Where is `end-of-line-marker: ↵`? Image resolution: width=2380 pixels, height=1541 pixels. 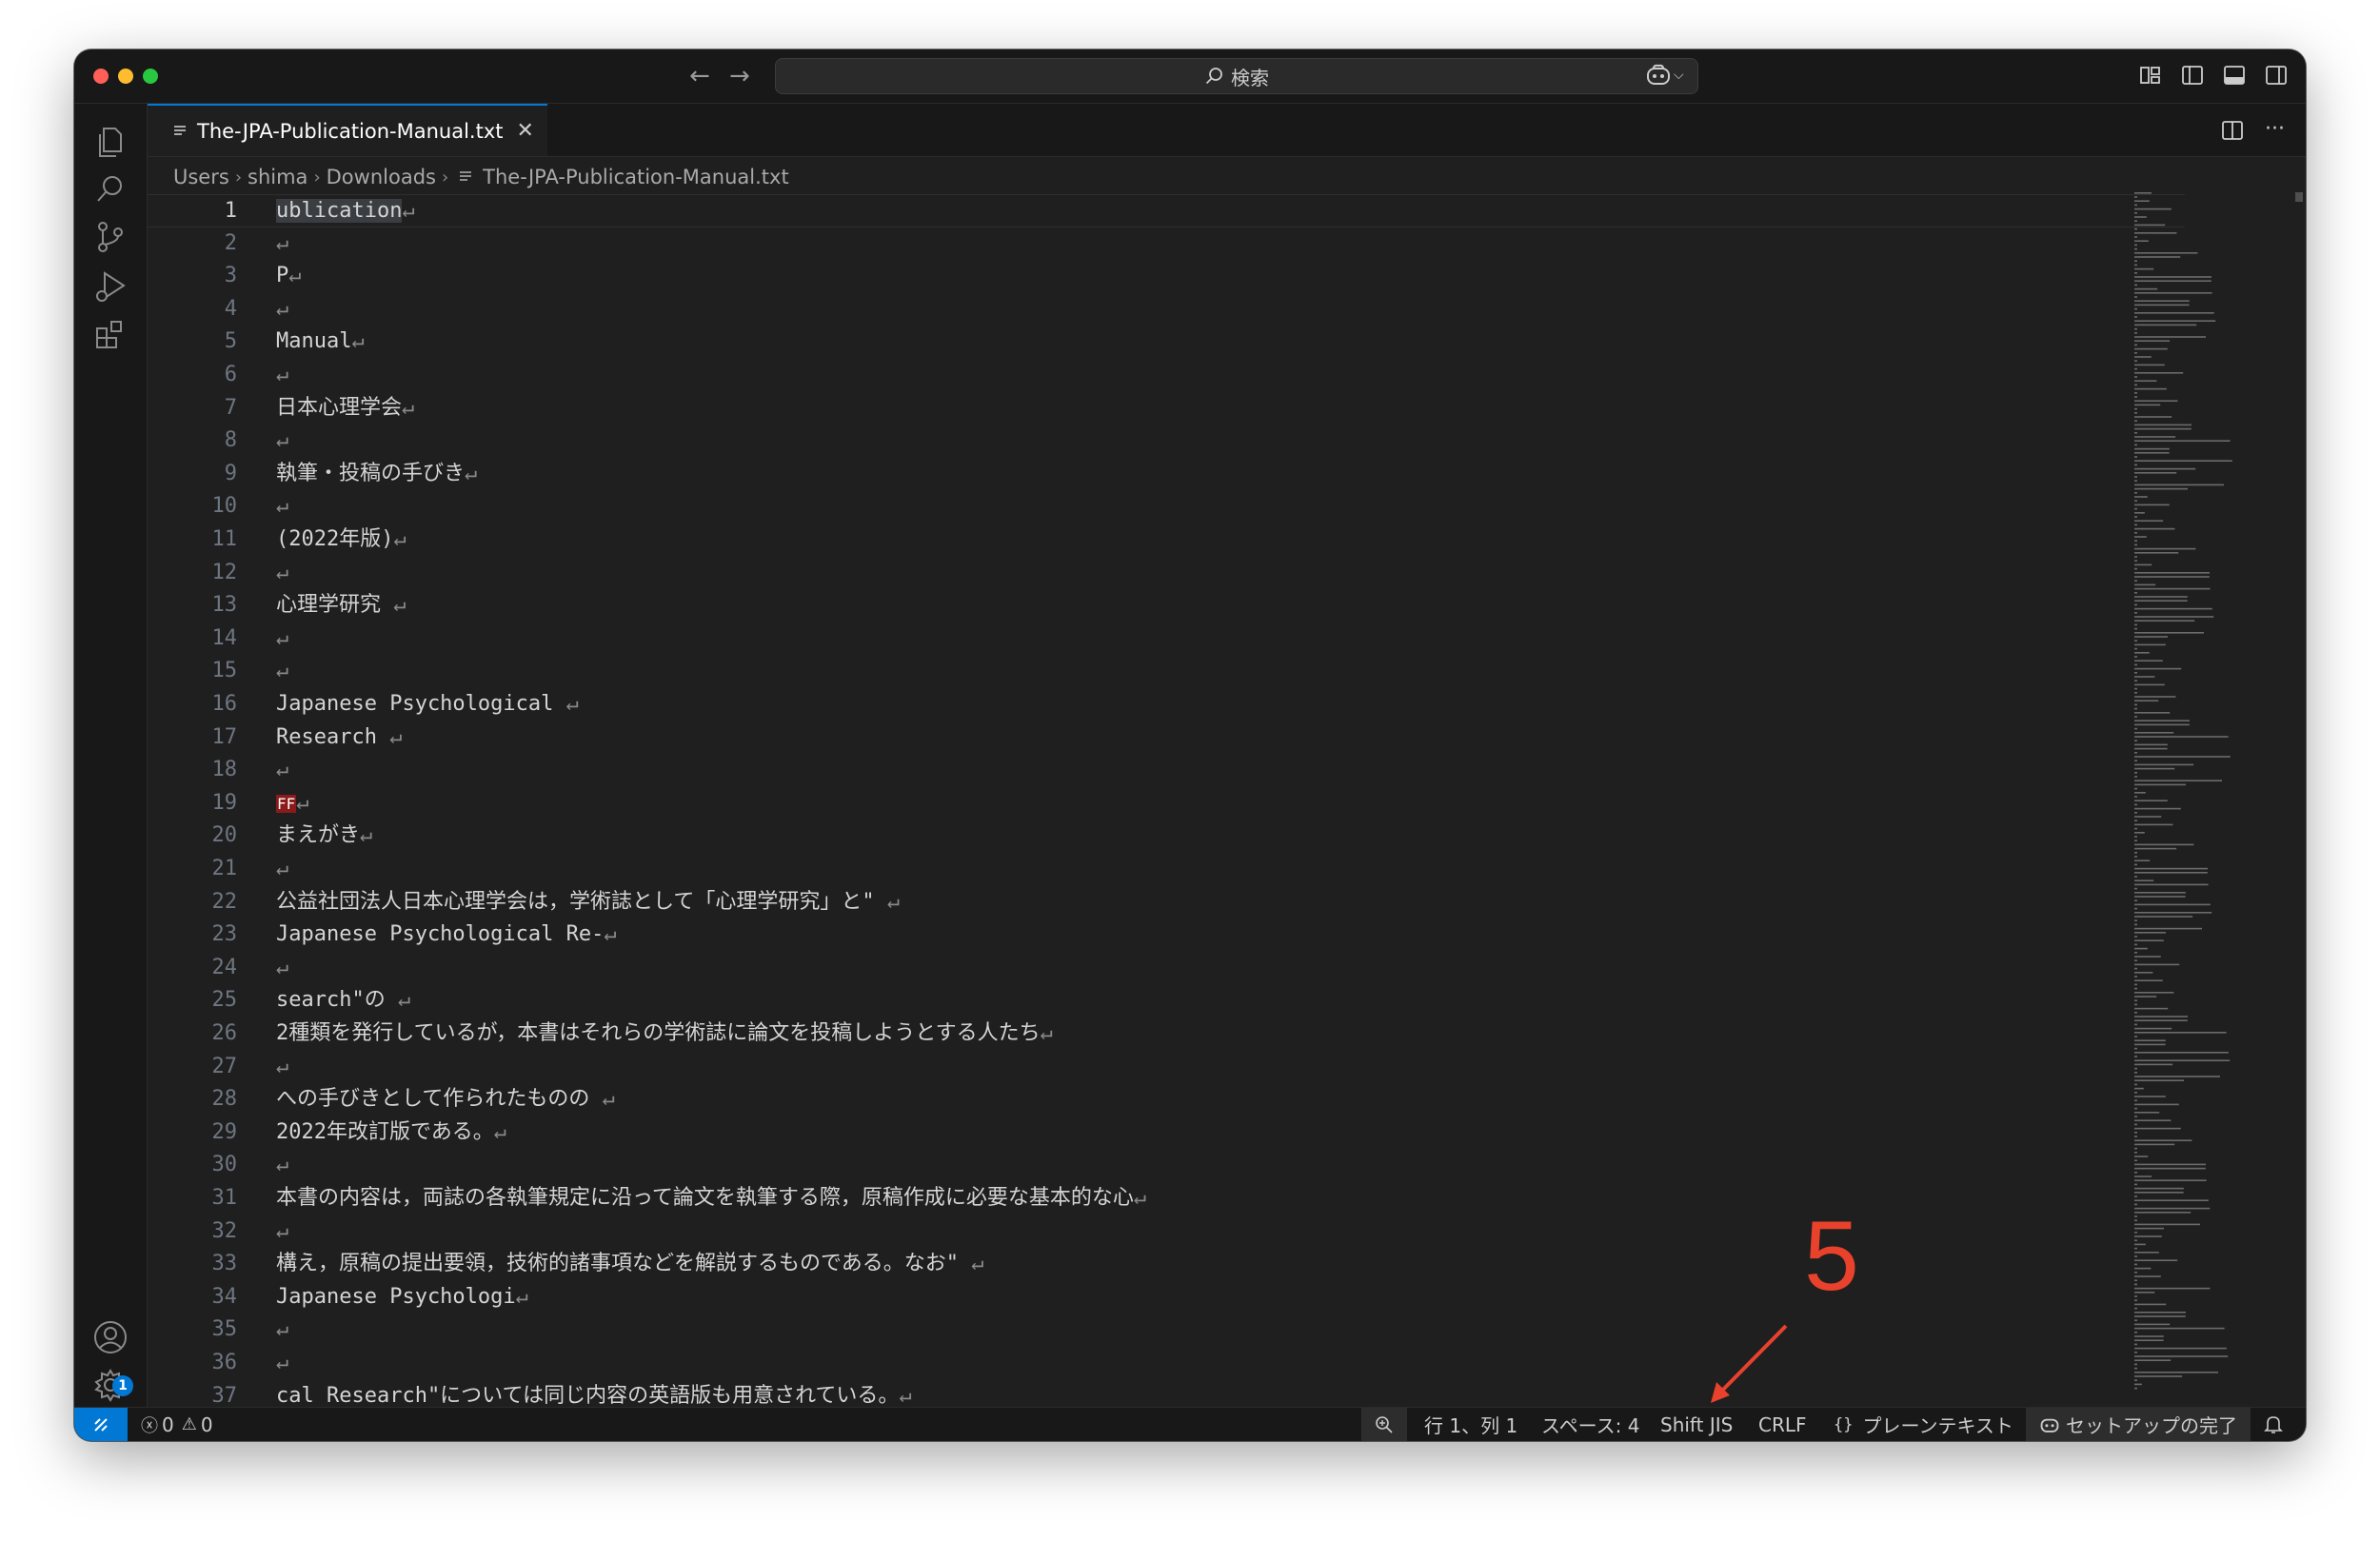 end-of-line-marker: ↵ is located at coordinates (404, 1000).